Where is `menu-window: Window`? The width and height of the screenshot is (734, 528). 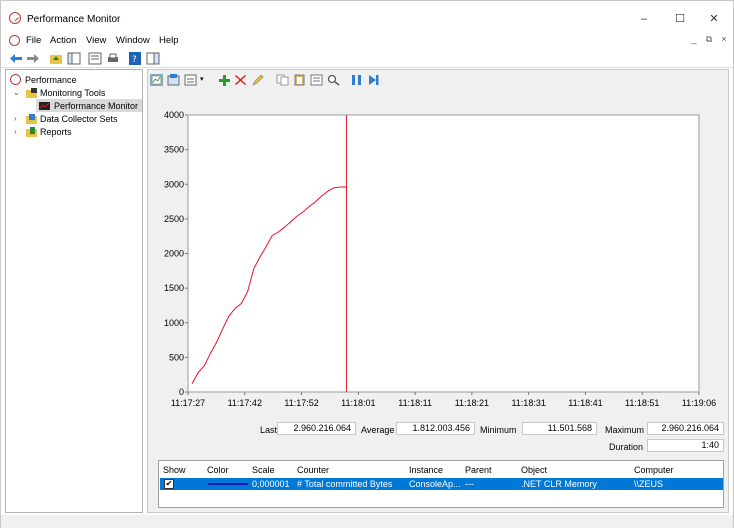 menu-window: Window is located at coordinates (133, 40).